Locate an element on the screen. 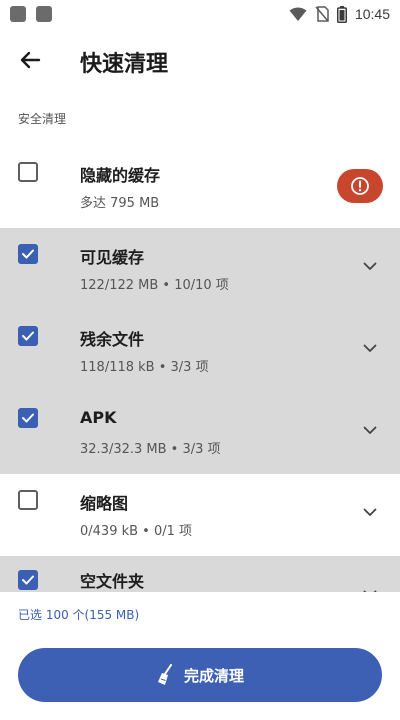  back-button is located at coordinates (30, 60).